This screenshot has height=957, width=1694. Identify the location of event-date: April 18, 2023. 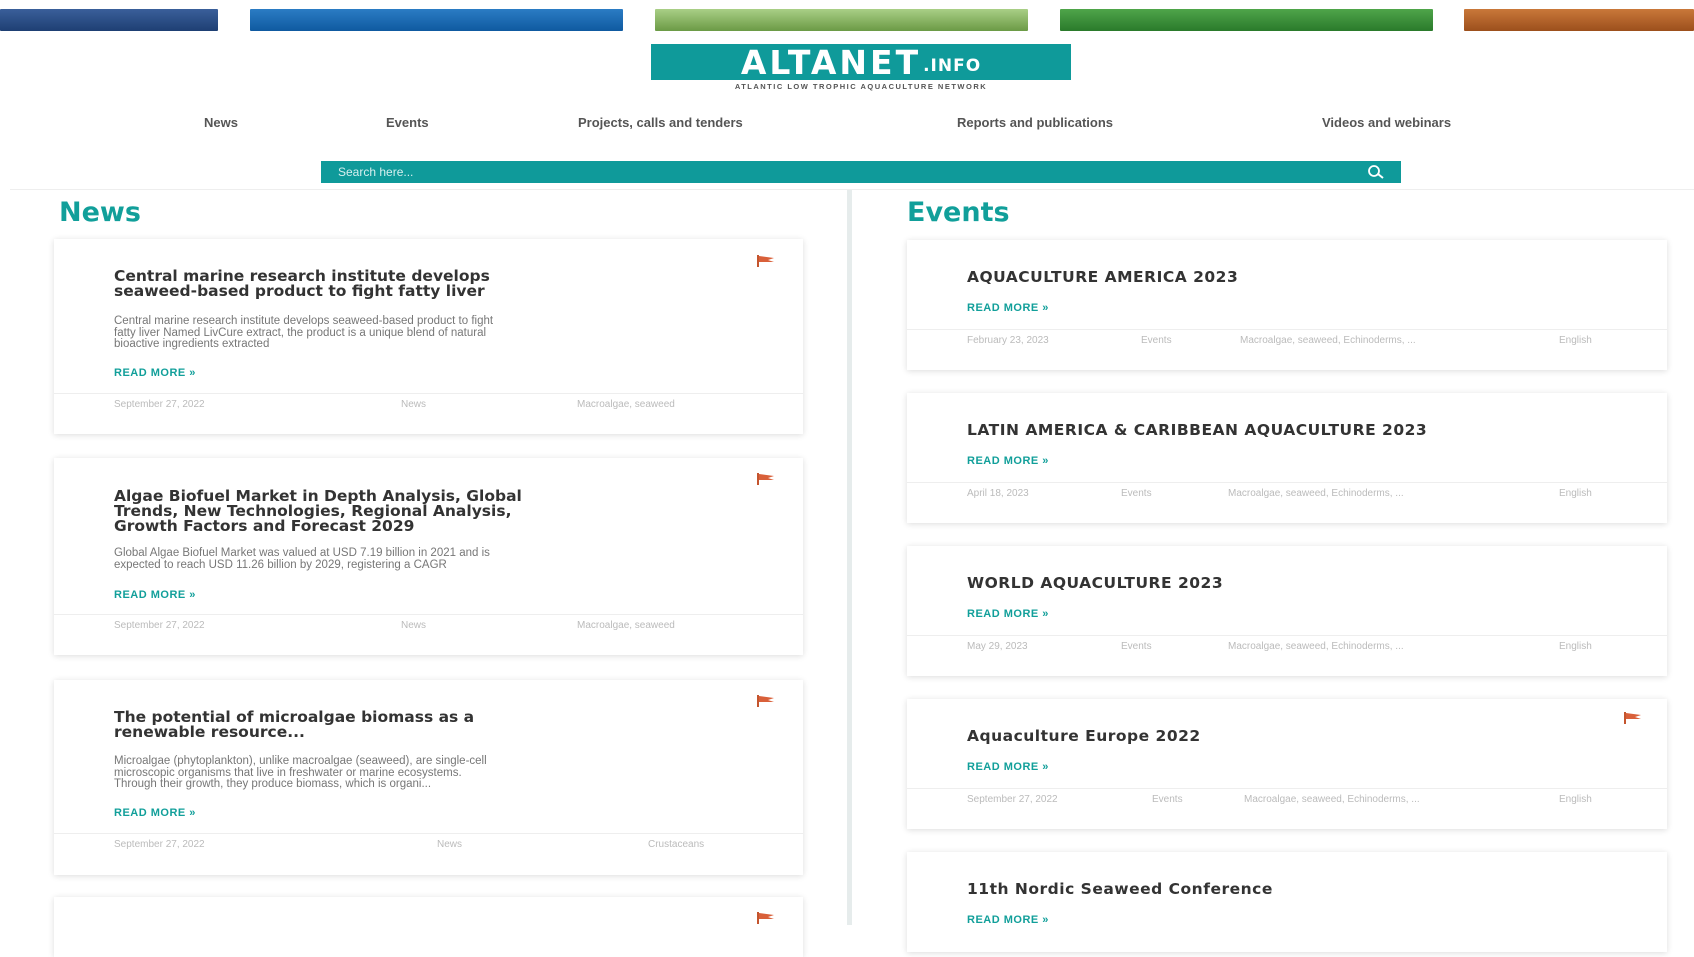
(998, 493).